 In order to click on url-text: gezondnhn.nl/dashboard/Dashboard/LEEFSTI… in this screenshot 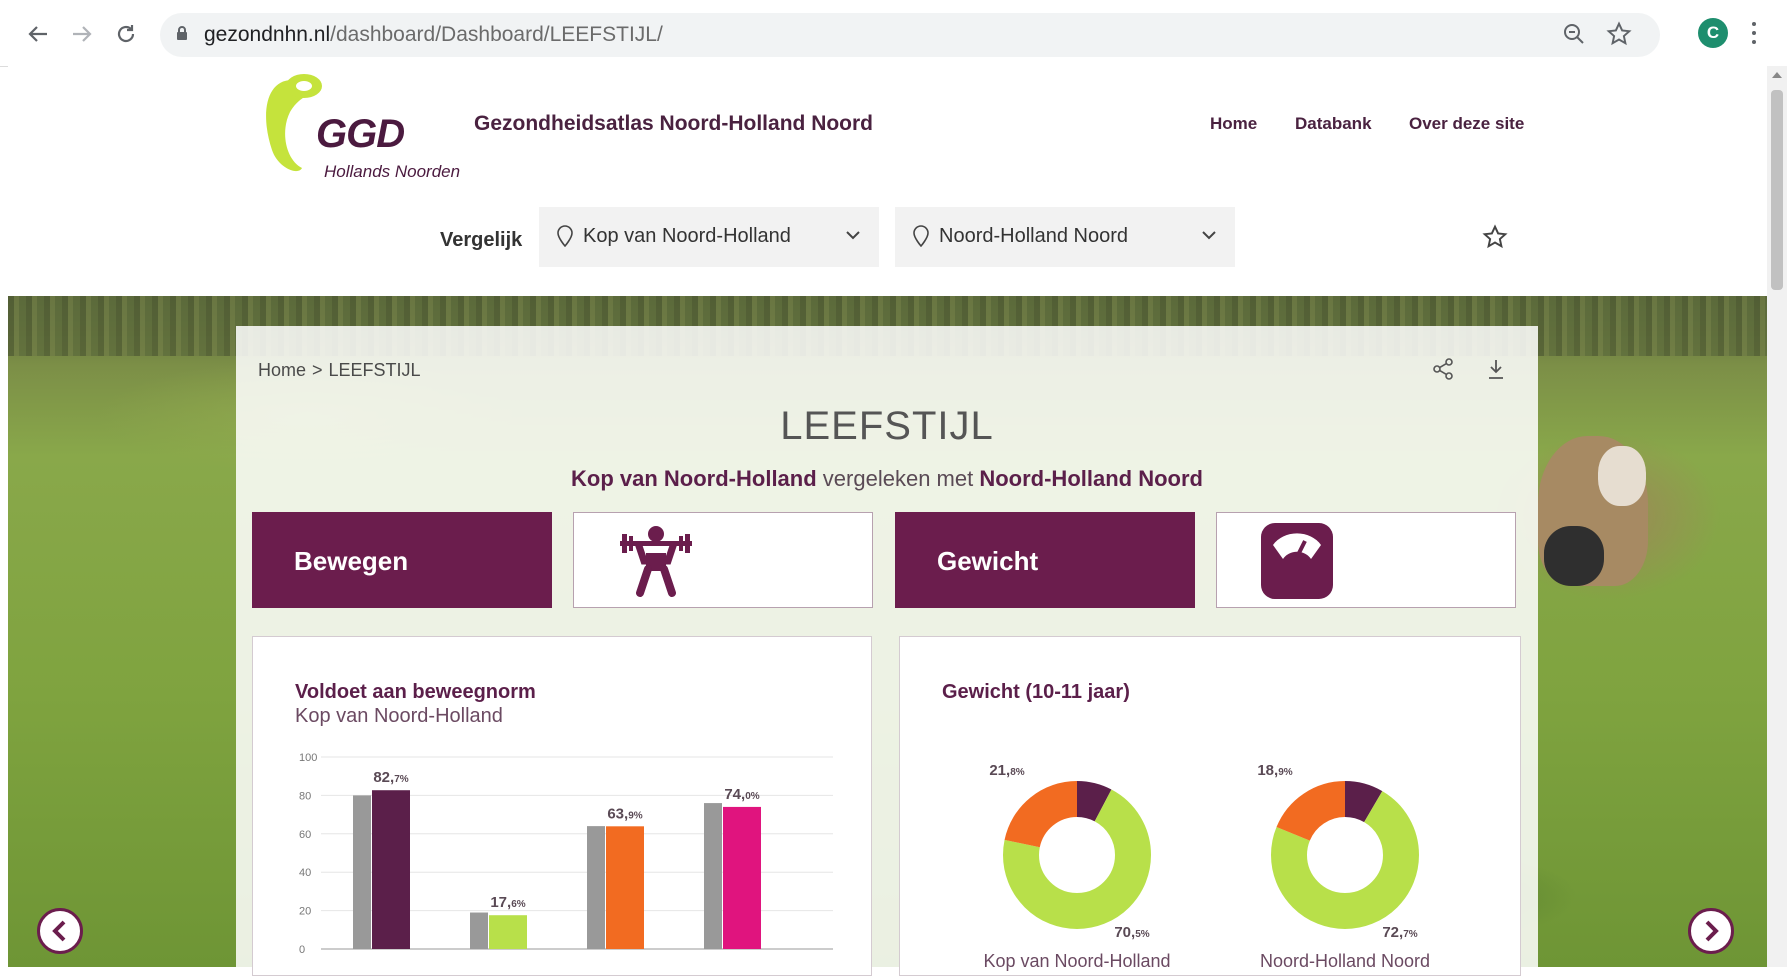, I will do `click(433, 35)`.